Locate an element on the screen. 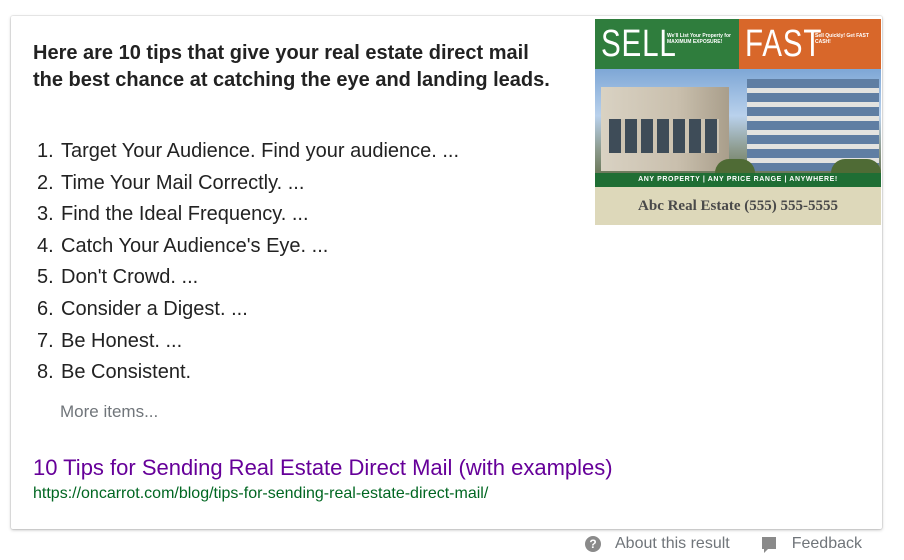 The height and width of the screenshot is (560, 904). list-item-number: 8. is located at coordinates (45, 372).